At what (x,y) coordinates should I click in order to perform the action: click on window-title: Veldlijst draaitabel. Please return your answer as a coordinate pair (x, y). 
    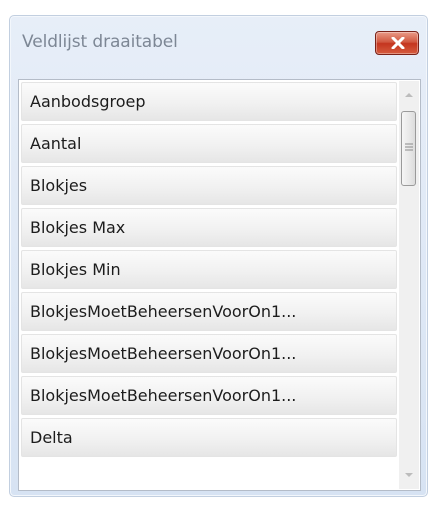
    Looking at the image, I should click on (100, 42).